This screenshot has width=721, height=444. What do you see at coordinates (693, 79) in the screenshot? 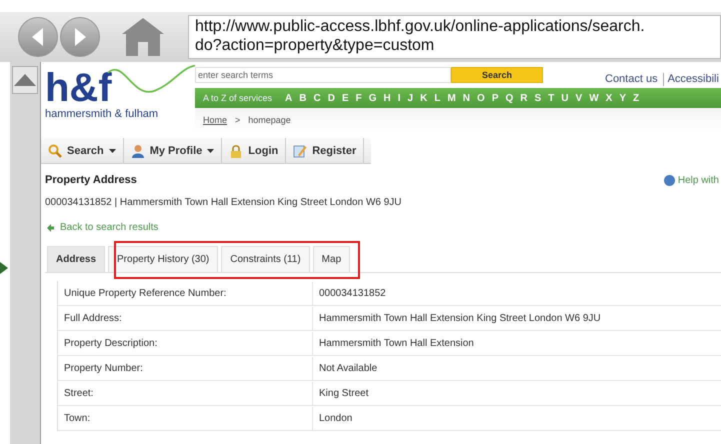
I see `accessibility-link: Accessibili` at bounding box center [693, 79].